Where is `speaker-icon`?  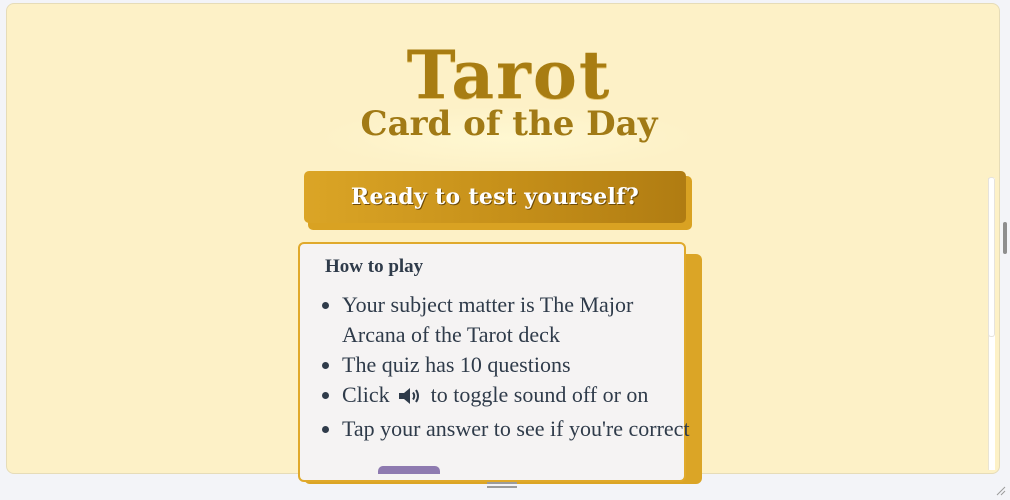
speaker-icon is located at coordinates (410, 399).